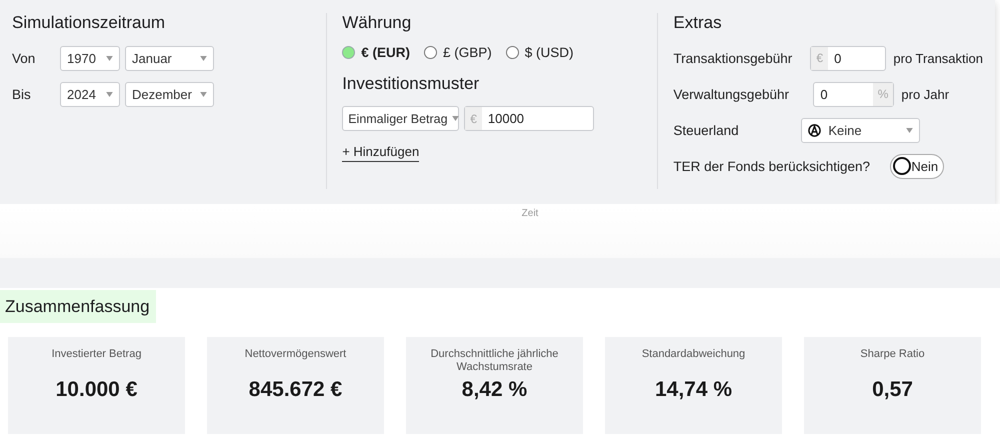  What do you see at coordinates (381, 153) in the screenshot?
I see `add-link: + Hinzufügen` at bounding box center [381, 153].